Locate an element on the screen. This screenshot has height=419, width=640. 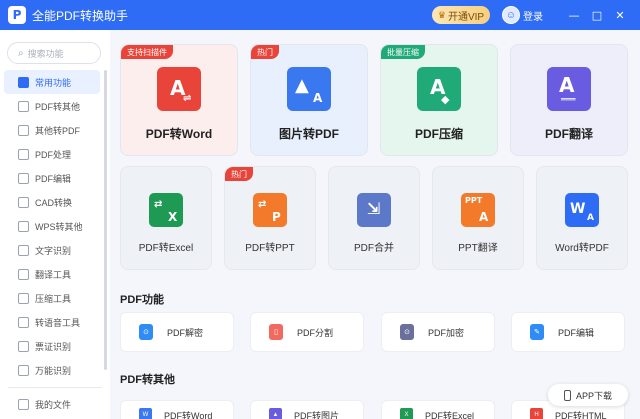
title-bar: P 全能PDF转换助手 ♛ 开通VIP ☺ 登录 — □ ✕ is located at coordinates (320, 15).